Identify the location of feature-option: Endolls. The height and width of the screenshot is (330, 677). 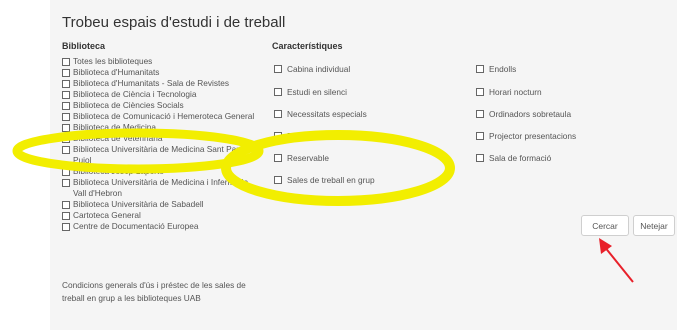
(496, 69).